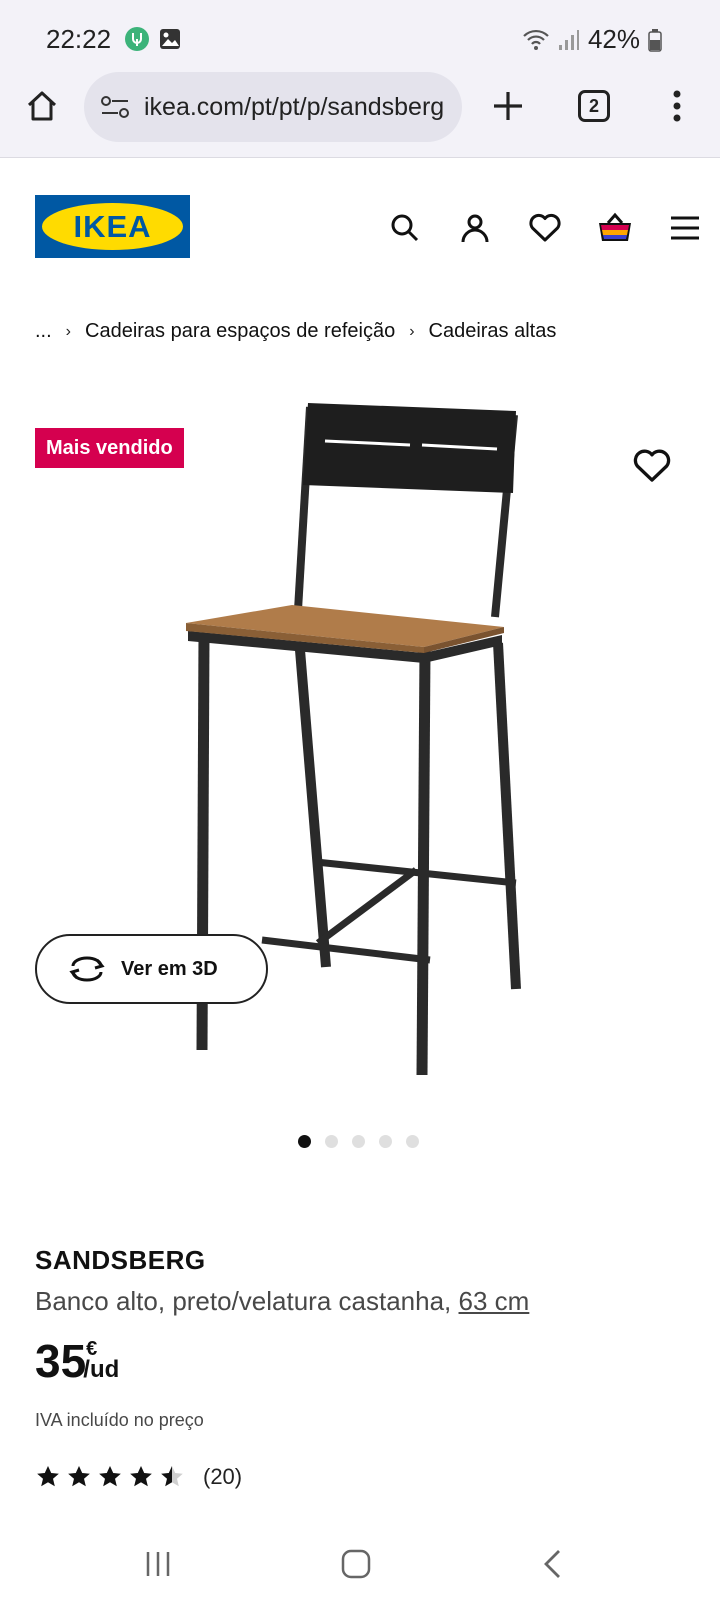 Image resolution: width=720 pixels, height=1600 pixels. What do you see at coordinates (655, 40) in the screenshot?
I see `battery-icon` at bounding box center [655, 40].